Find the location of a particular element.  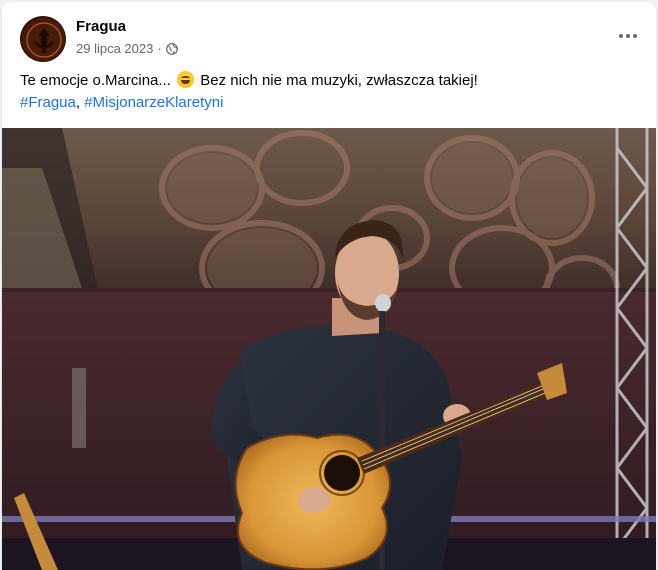

post-header: Fragua 29 lipca 2023 · is located at coordinates (329, 34).